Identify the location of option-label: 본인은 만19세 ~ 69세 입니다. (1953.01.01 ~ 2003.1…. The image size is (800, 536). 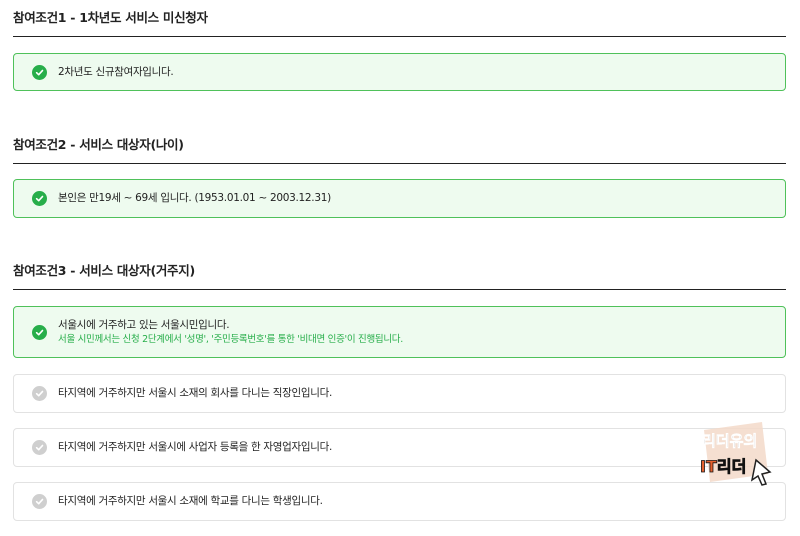
(194, 198).